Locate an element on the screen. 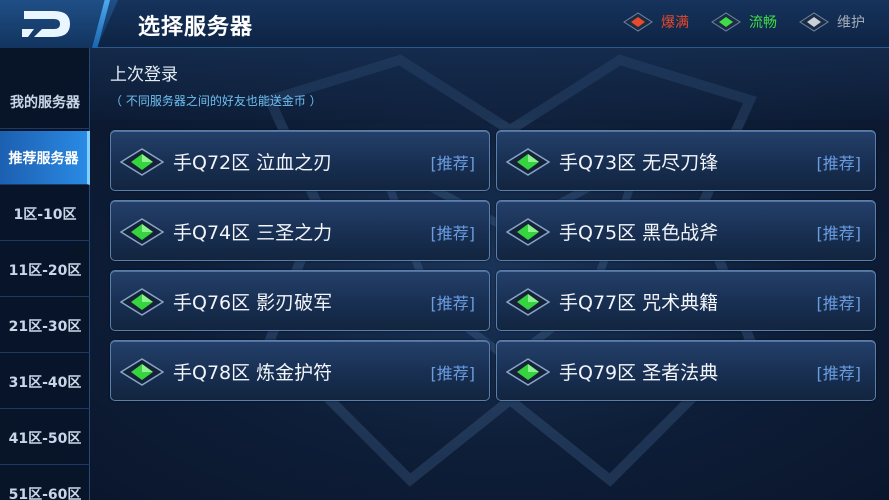 This screenshot has width=889, height=500. gem-gray-icon is located at coordinates (814, 22).